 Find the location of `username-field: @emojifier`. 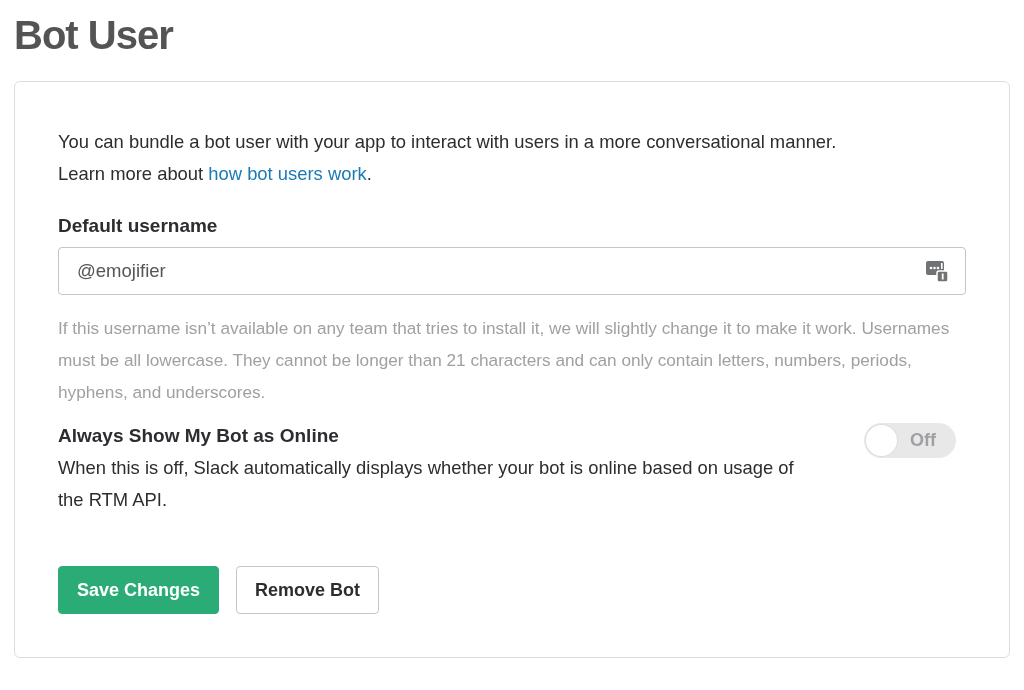

username-field: @emojifier is located at coordinates (512, 271).